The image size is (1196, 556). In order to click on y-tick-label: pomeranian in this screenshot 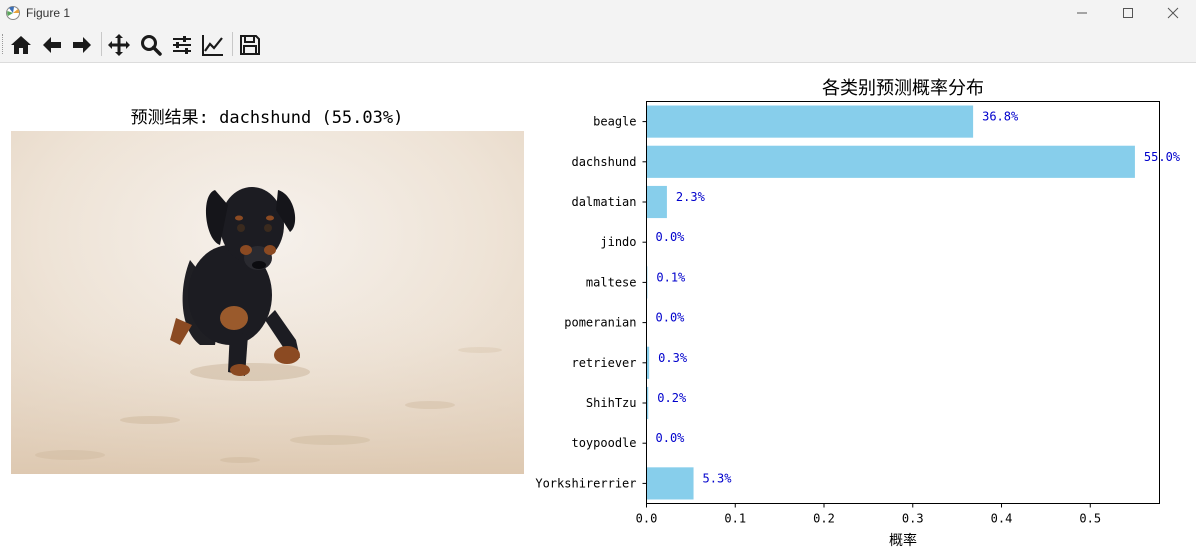, I will do `click(600, 323)`.